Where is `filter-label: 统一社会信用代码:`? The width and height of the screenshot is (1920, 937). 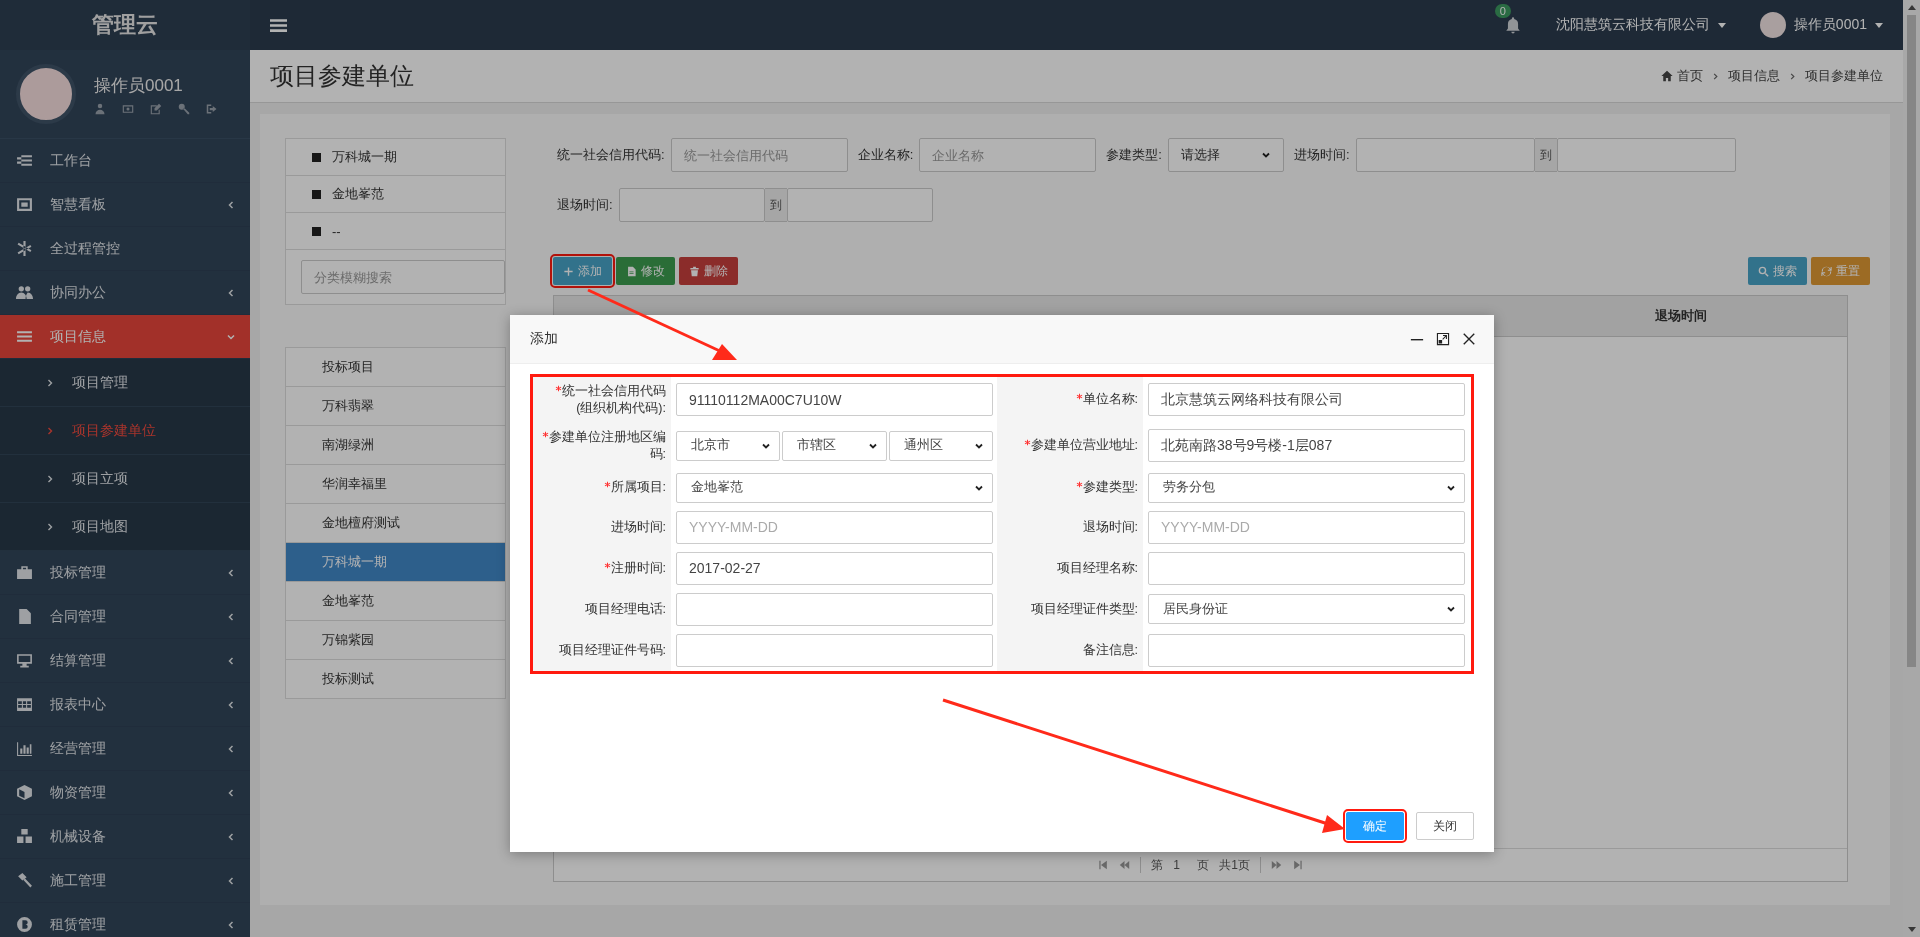
filter-label: 统一社会信用代码: is located at coordinates (611, 155).